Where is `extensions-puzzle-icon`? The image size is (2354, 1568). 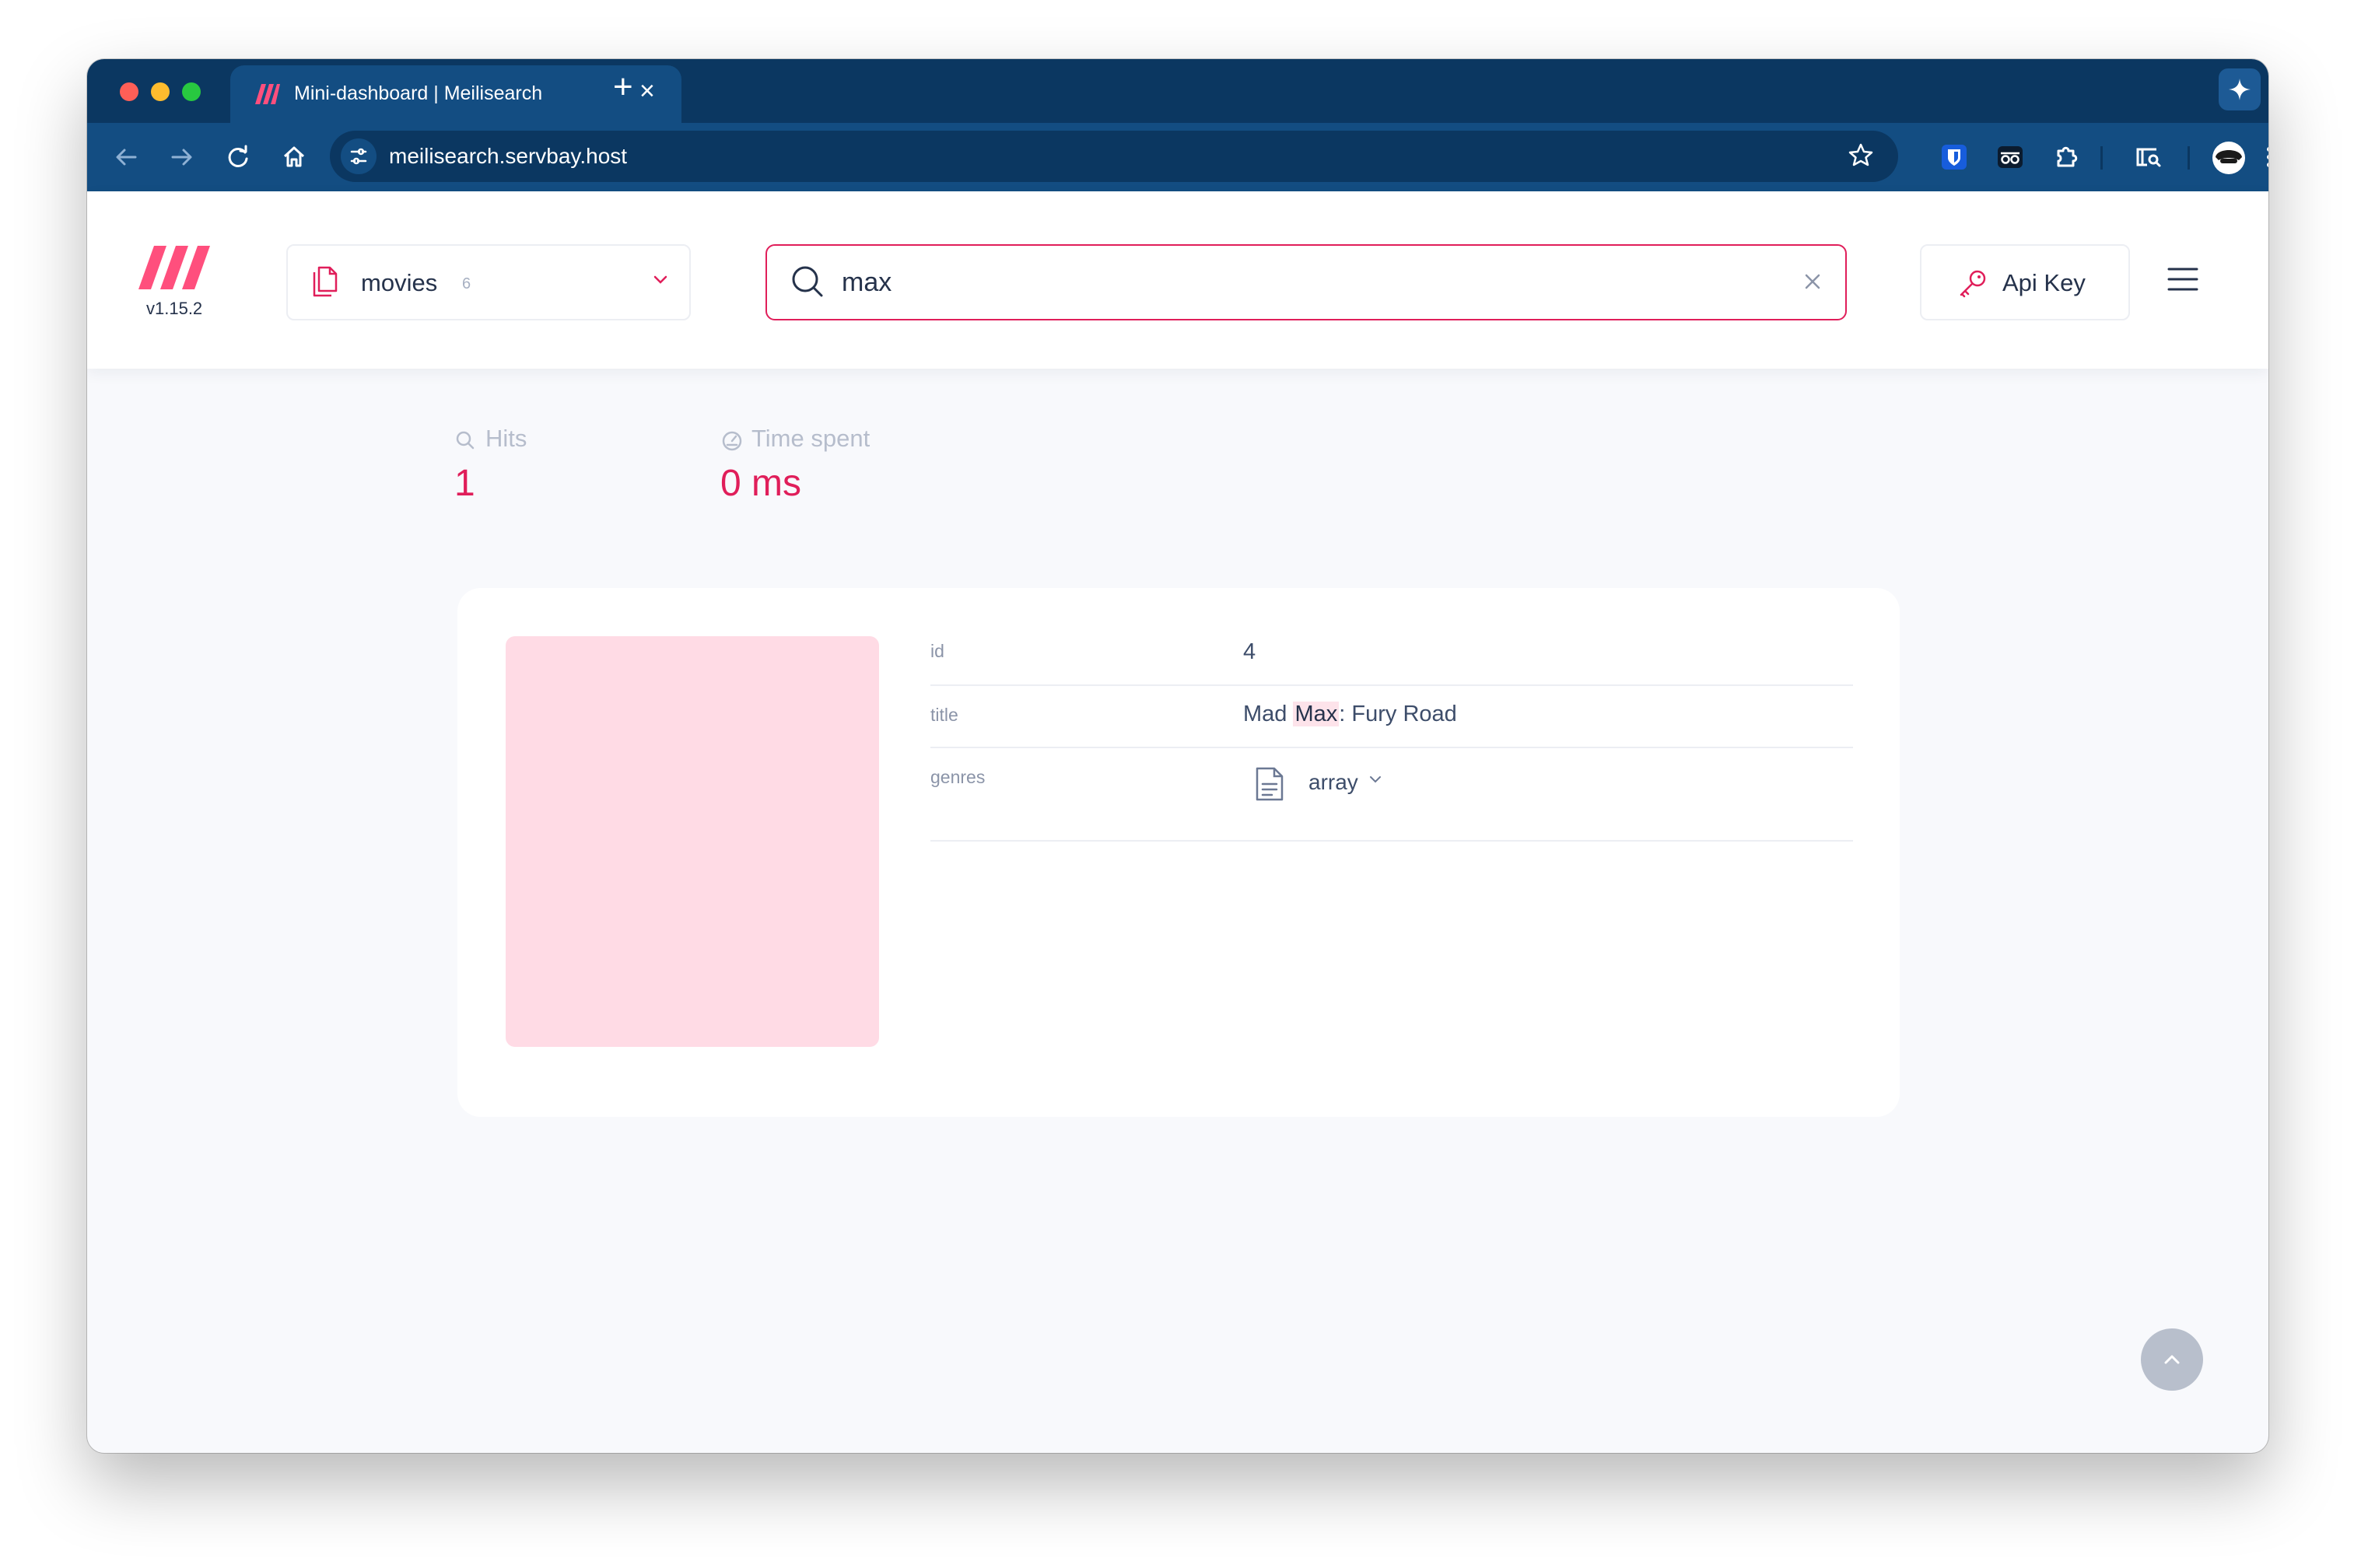 extensions-puzzle-icon is located at coordinates (2066, 159).